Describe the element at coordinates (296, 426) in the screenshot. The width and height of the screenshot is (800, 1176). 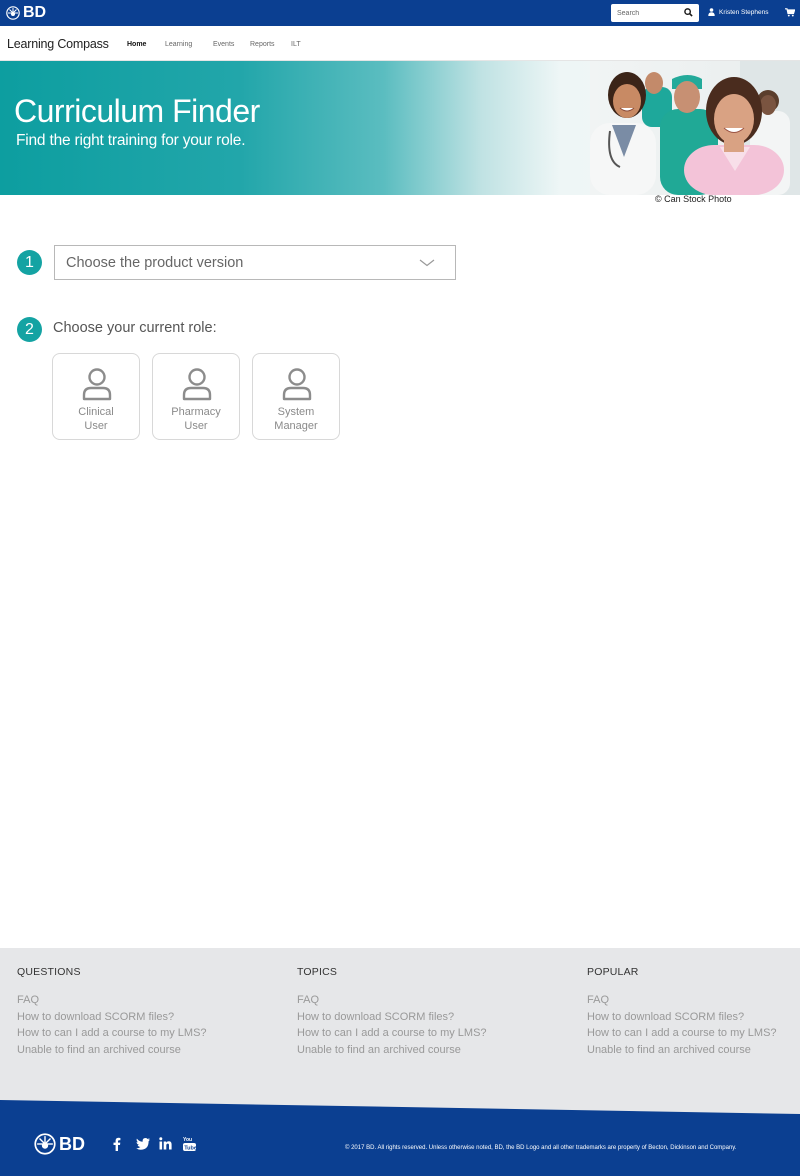
I see `role-label-line2: Manager` at that location.